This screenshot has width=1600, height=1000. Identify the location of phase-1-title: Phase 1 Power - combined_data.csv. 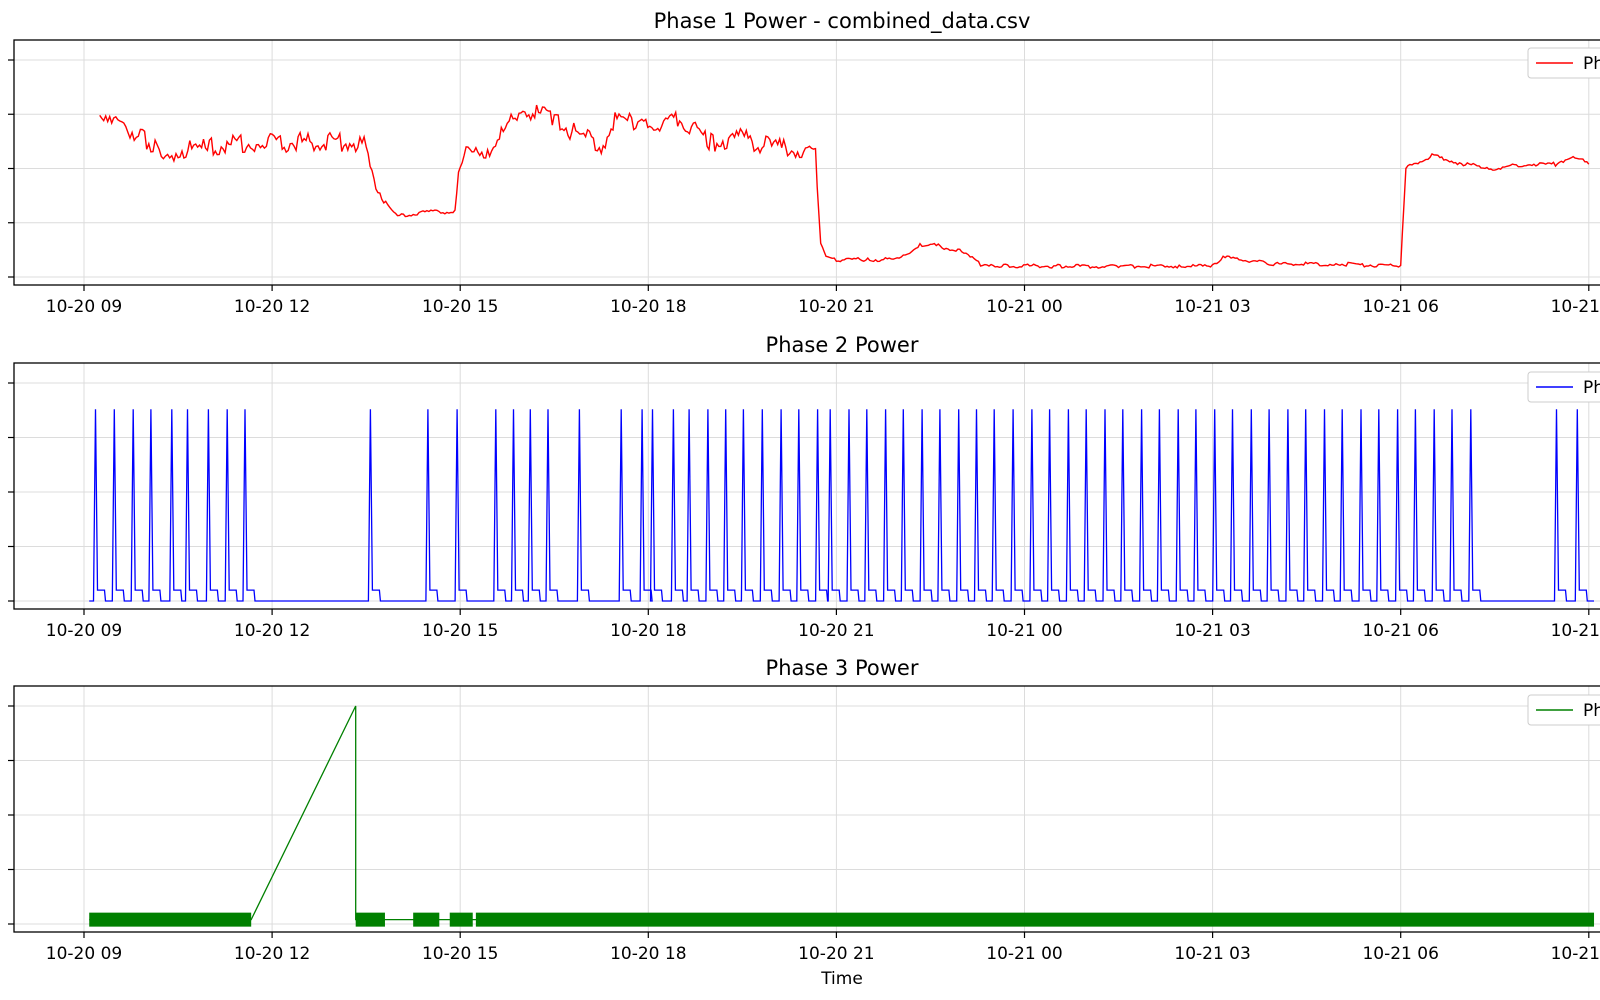
(842, 21).